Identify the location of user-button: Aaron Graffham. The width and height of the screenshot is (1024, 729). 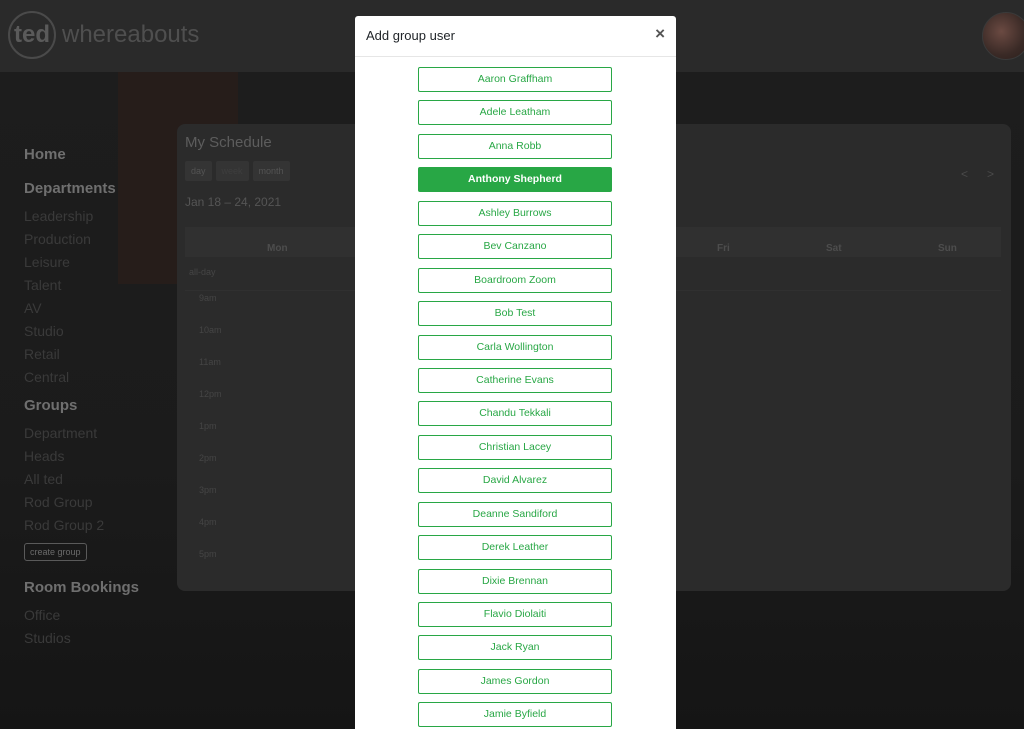
(515, 79).